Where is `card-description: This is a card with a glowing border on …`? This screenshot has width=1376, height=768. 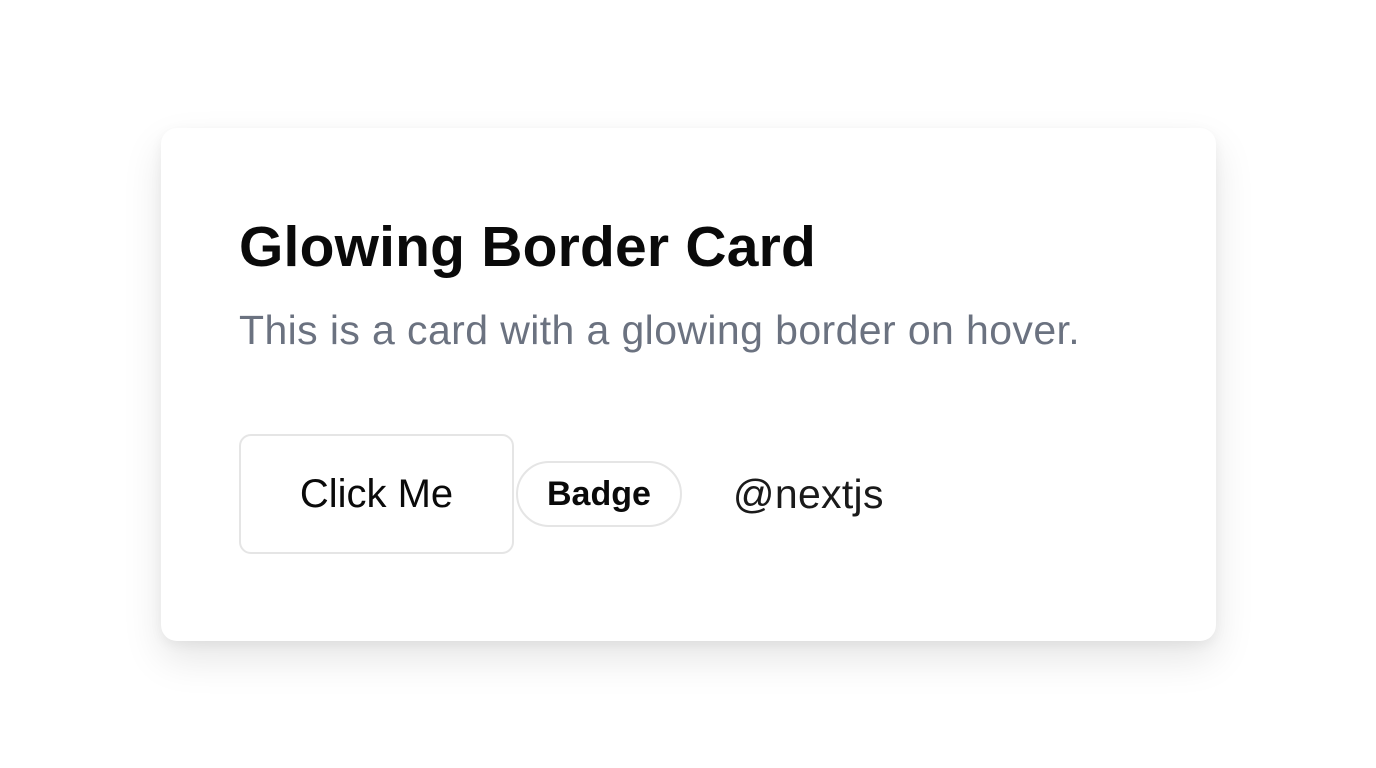 card-description: This is a card with a glowing border on … is located at coordinates (660, 330).